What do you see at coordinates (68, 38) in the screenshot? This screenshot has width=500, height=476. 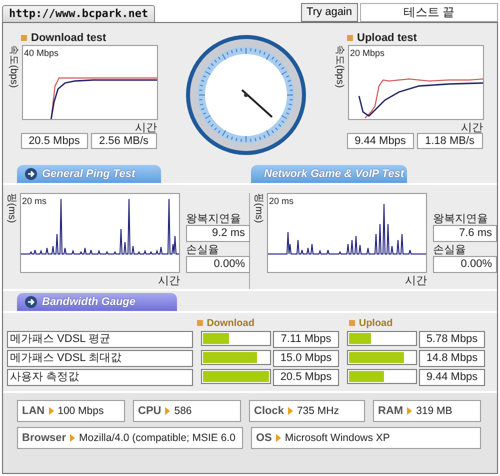 I see `graph-title: Download test` at bounding box center [68, 38].